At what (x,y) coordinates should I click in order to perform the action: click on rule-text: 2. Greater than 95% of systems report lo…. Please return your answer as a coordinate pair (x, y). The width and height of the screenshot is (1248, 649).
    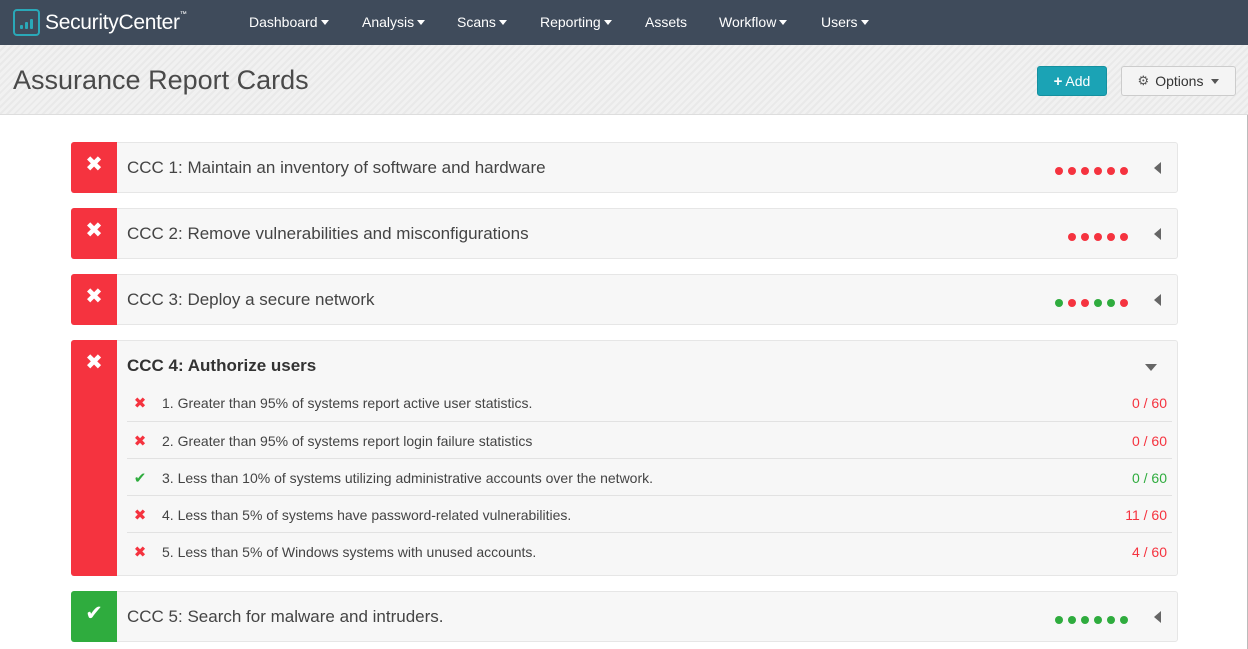
    Looking at the image, I should click on (347, 441).